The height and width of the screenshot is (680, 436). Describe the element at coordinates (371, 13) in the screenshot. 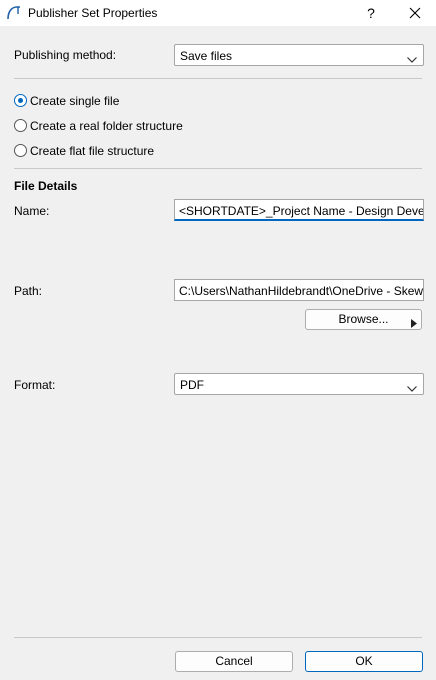

I see `help-button: ?` at that location.